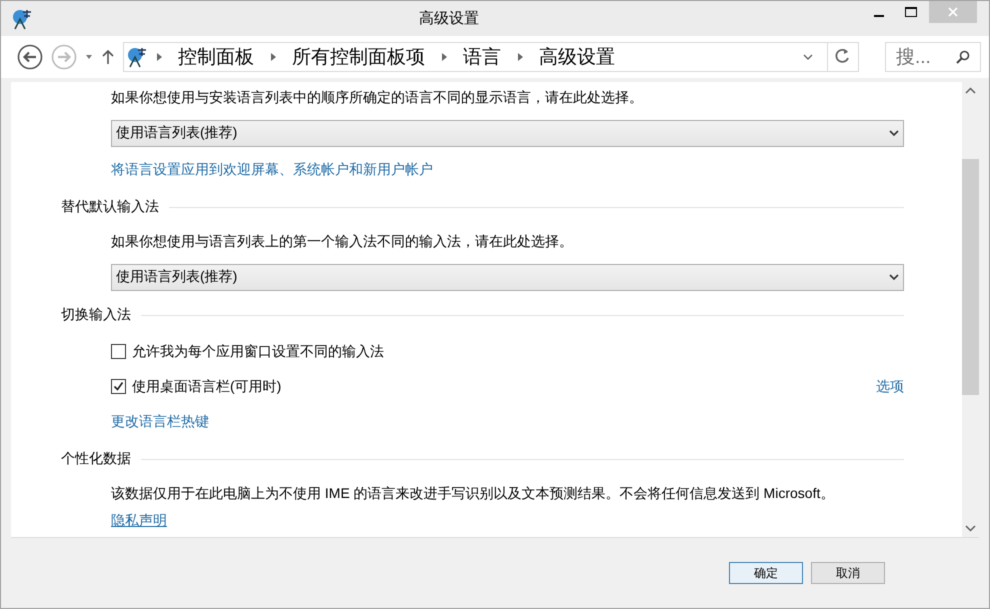 The height and width of the screenshot is (609, 990). What do you see at coordinates (110, 207) in the screenshot?
I see `section-heading: 替代默认输入法` at bounding box center [110, 207].